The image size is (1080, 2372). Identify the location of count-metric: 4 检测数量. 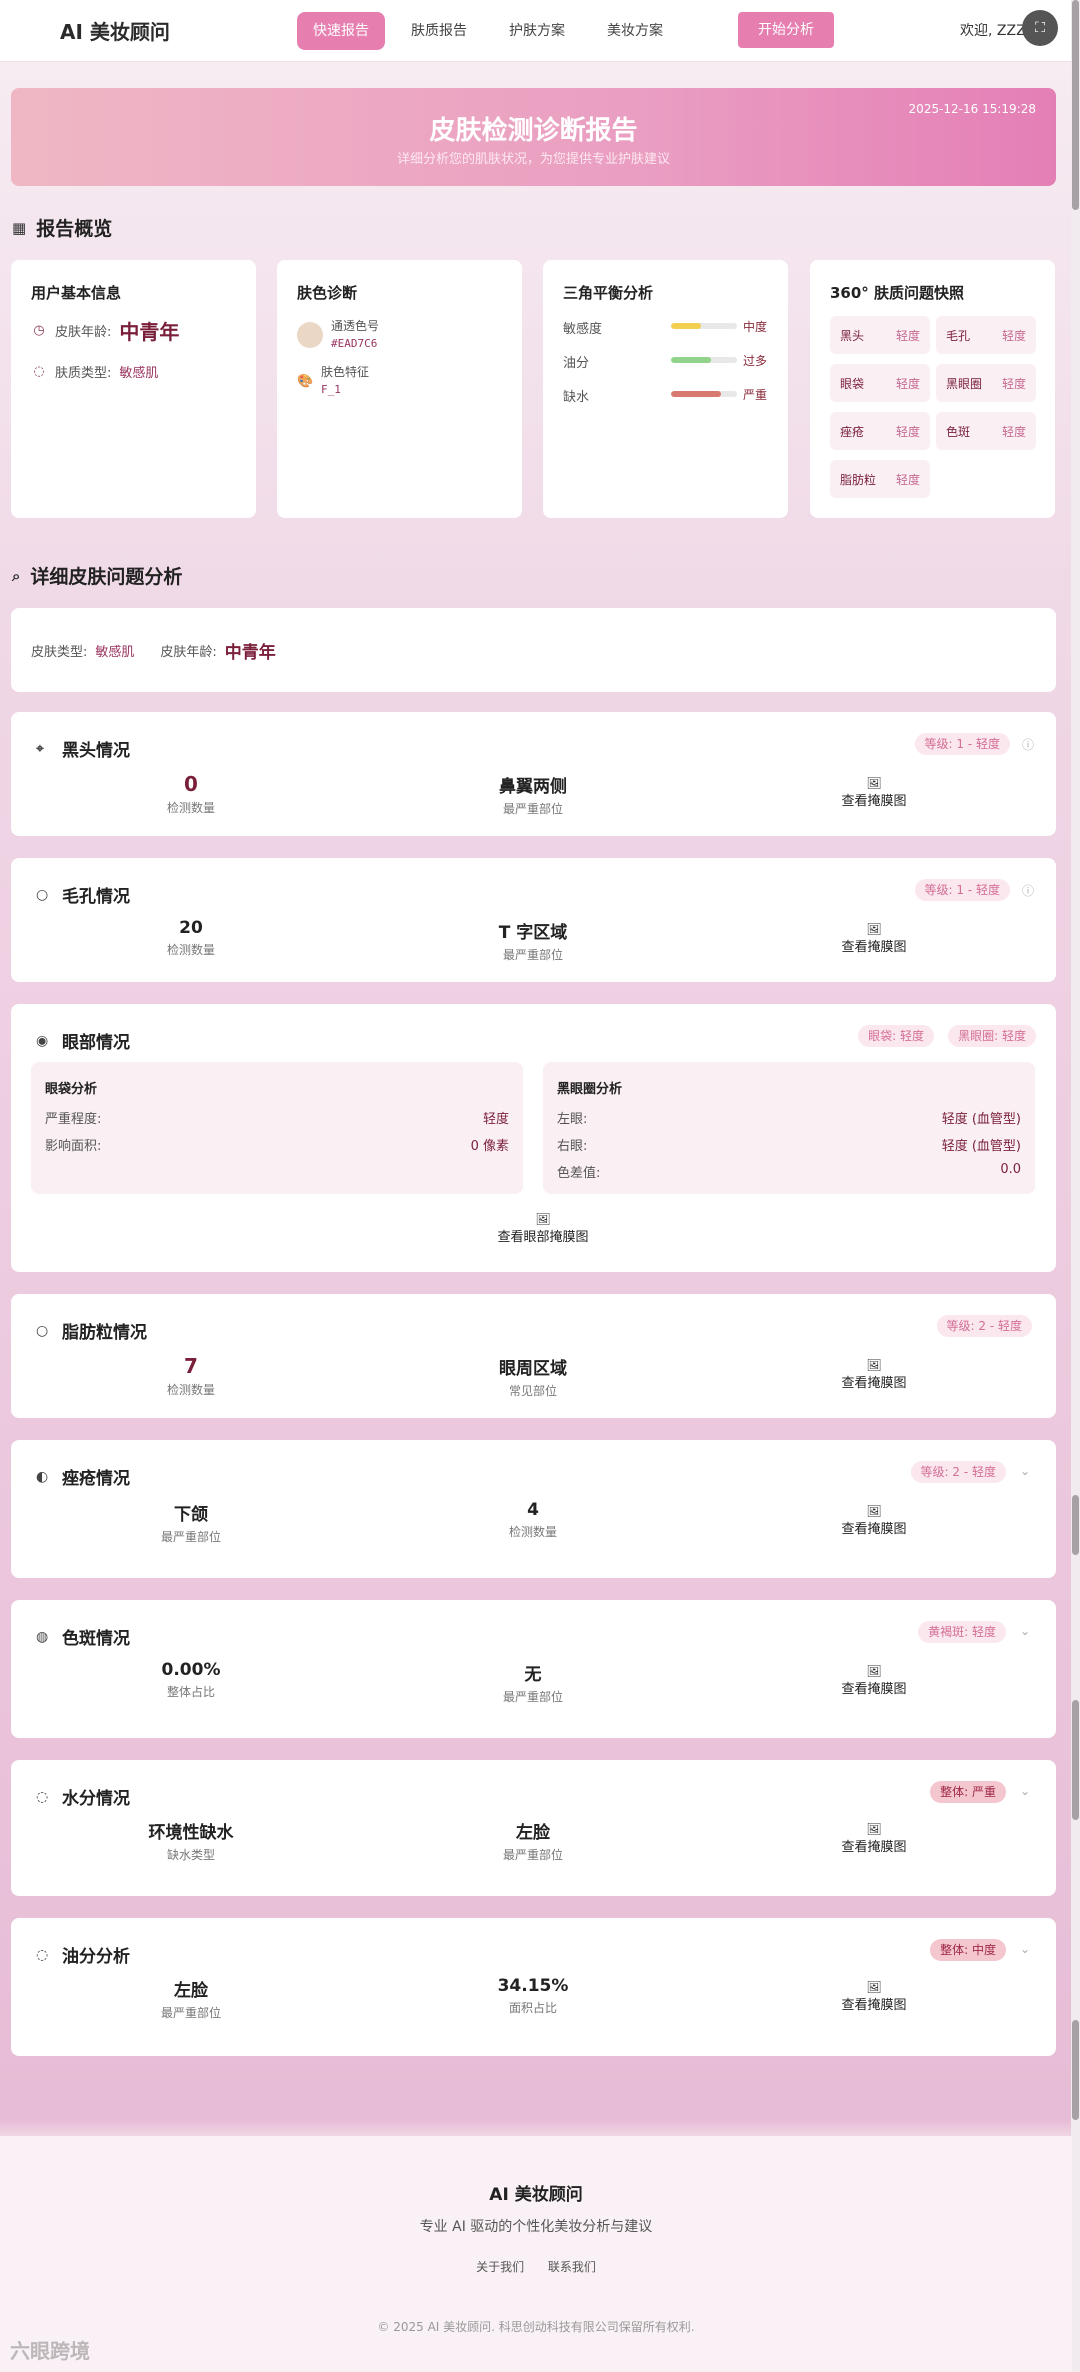
(532, 1519).